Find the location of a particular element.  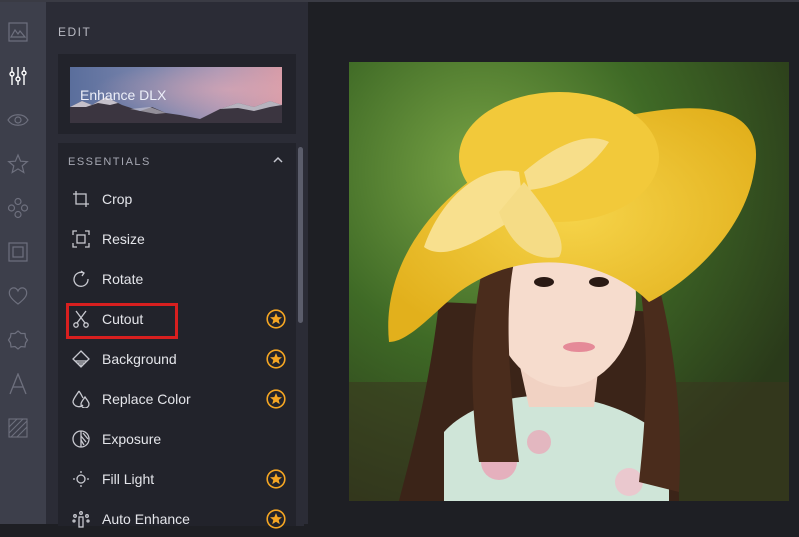

tool-label: Resize is located at coordinates (123, 239).